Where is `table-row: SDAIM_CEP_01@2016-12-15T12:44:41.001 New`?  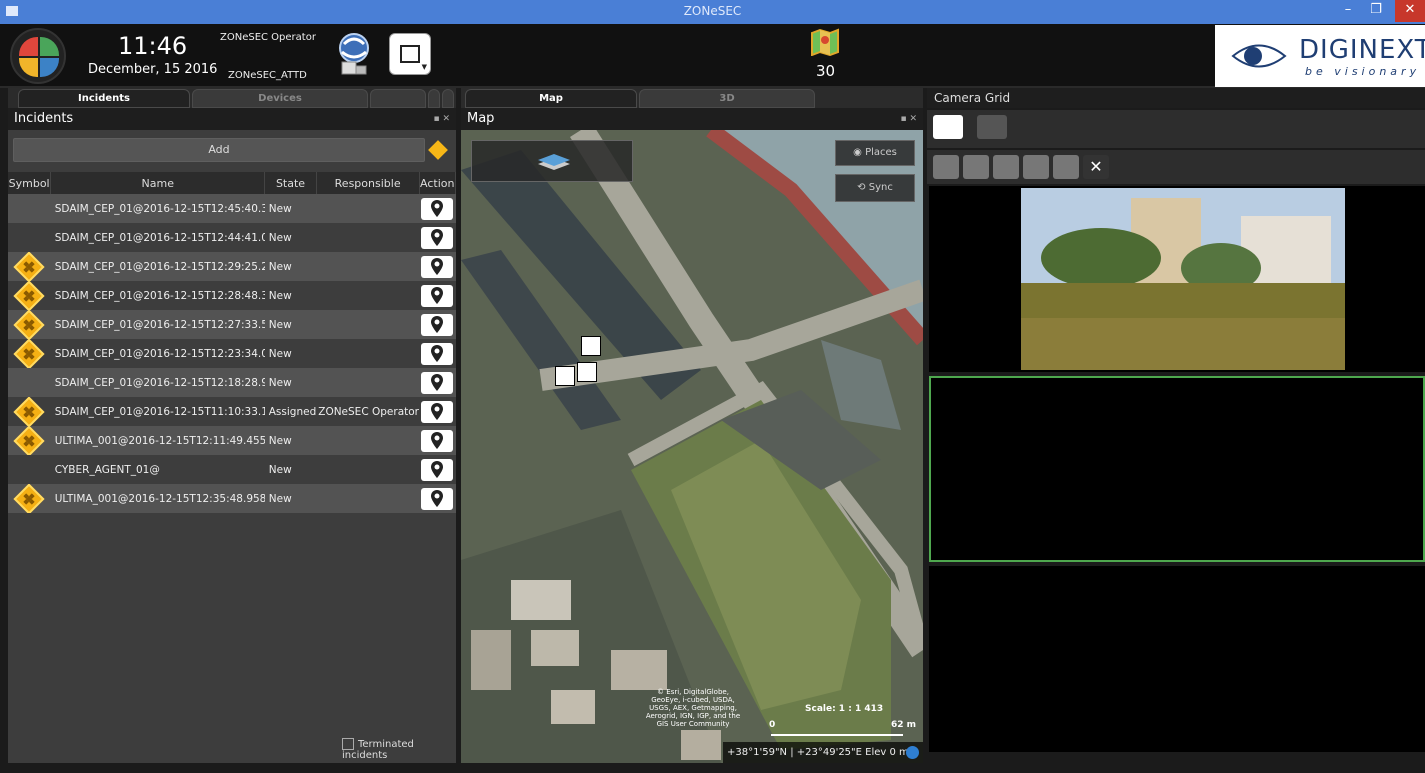
table-row: SDAIM_CEP_01@2016-12-15T12:44:41.001 New is located at coordinates (232, 237).